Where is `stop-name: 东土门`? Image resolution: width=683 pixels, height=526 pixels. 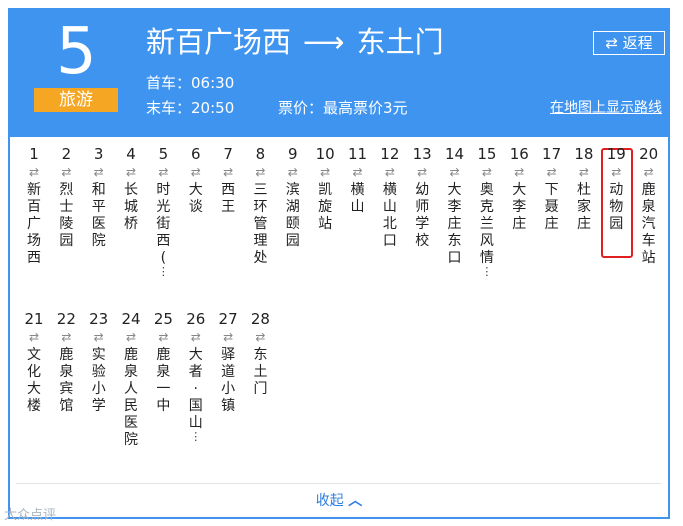
stop-name: 东土门 is located at coordinates (260, 372).